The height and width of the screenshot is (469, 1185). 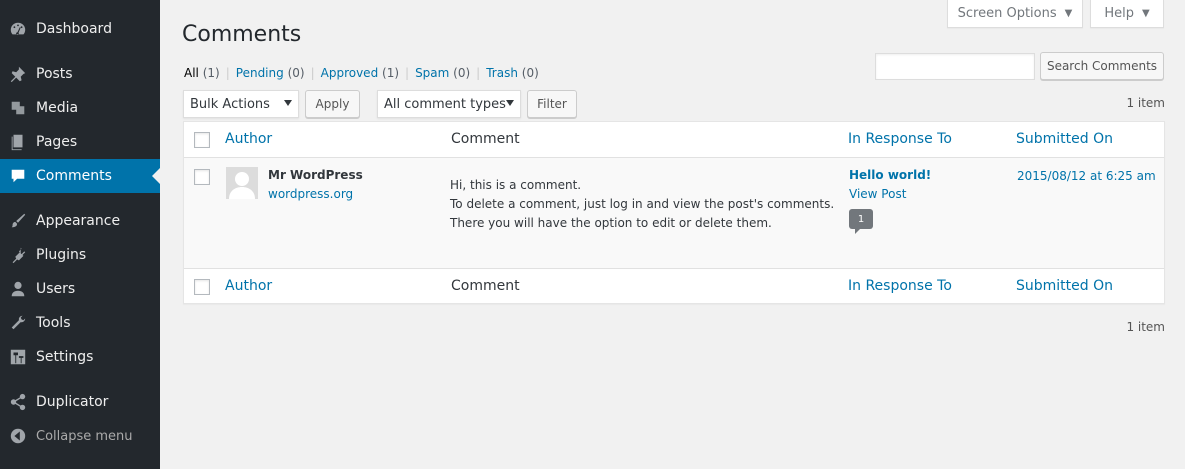 I want to click on search-input, so click(x=955, y=66).